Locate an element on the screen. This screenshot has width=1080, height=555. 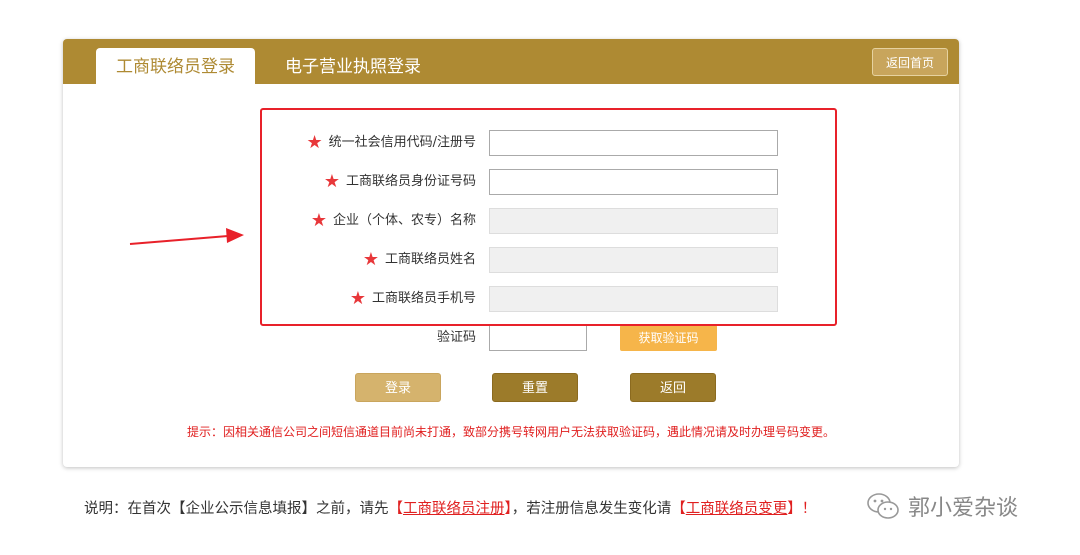
tab-contact-login: 工商联络员登录 is located at coordinates (175, 66).